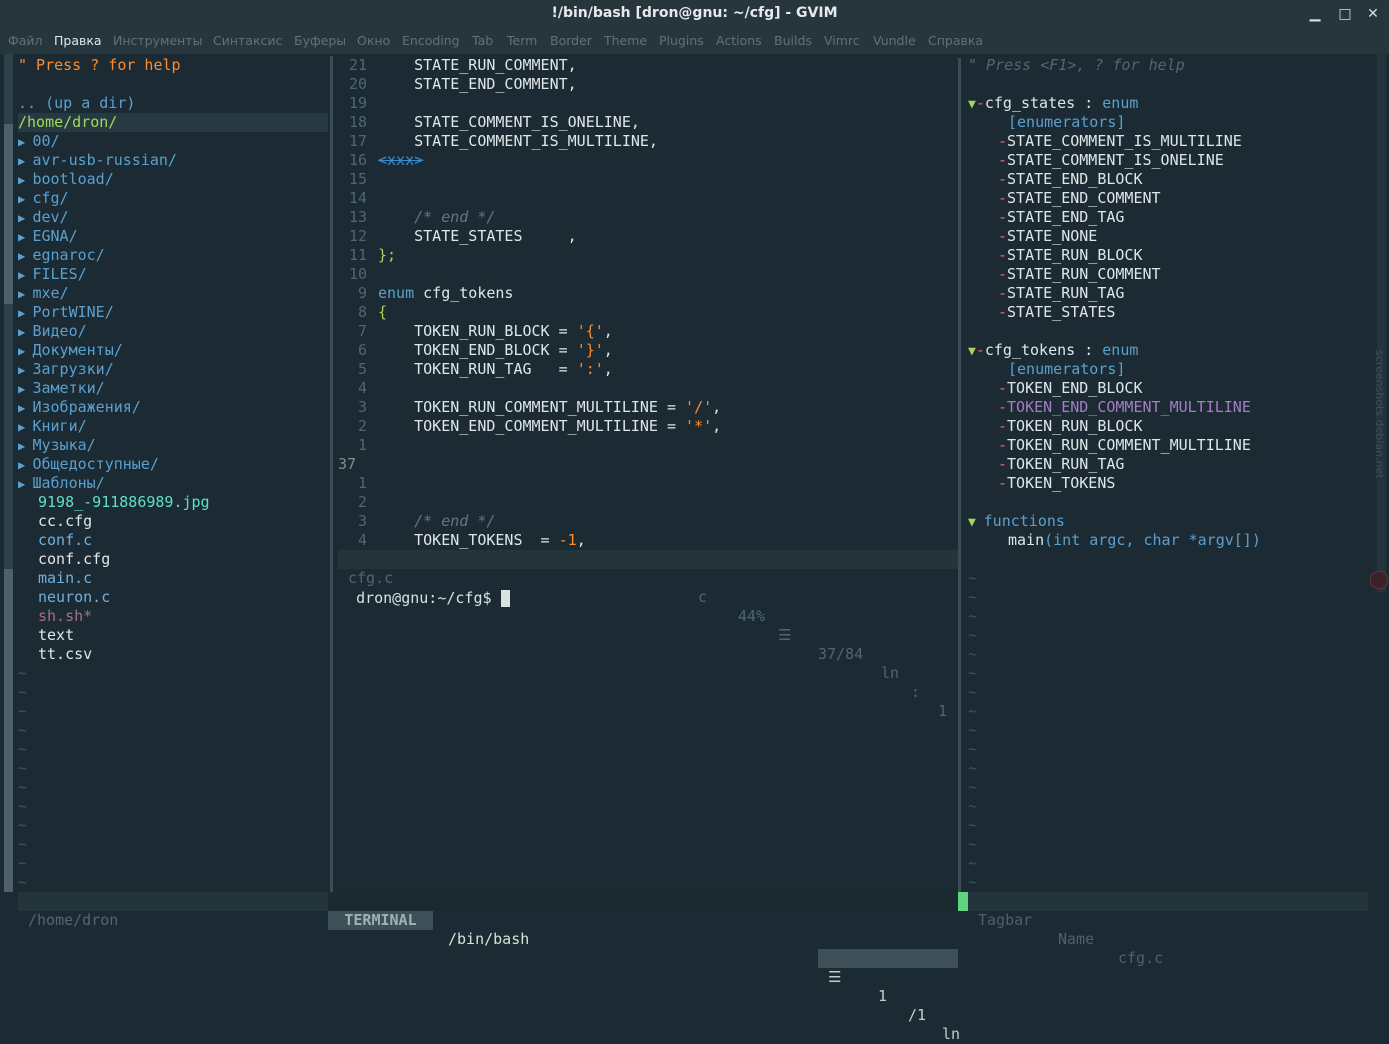 This screenshot has width=1389, height=1044. I want to click on nerdtree-file: sh.sh*, so click(65, 616).